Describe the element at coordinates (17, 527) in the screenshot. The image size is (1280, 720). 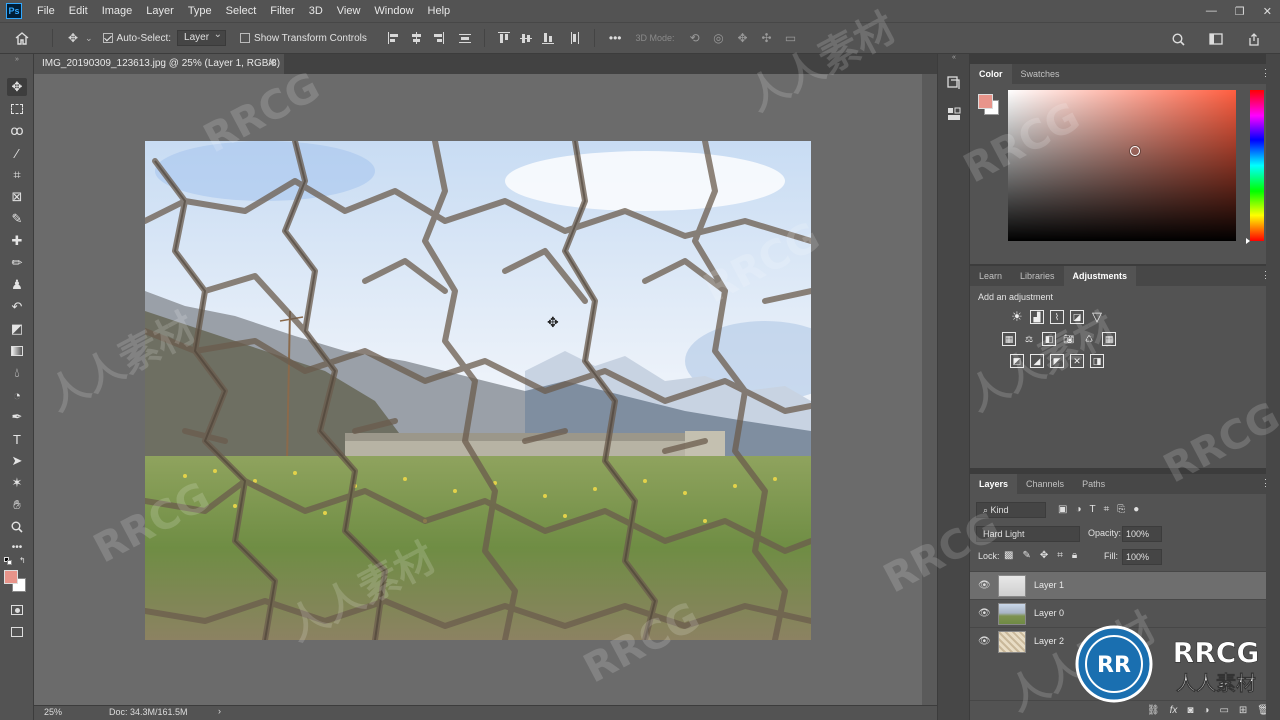
I see `zoom-tool-icon` at that location.